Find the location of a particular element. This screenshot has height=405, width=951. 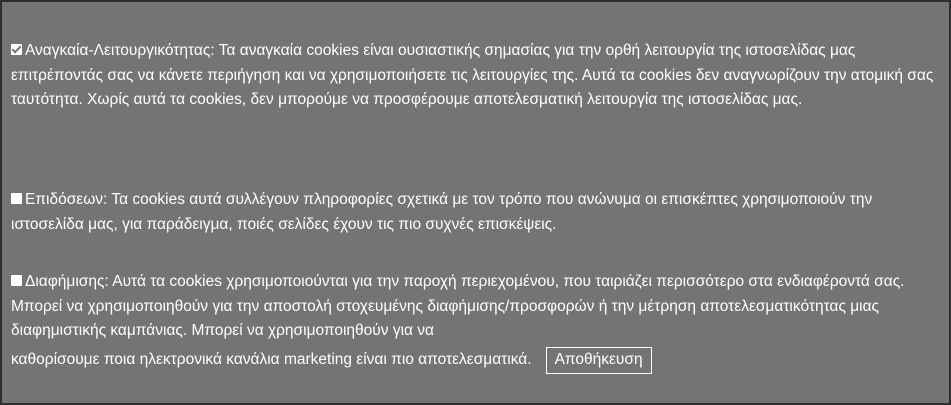

advertising-checkbox is located at coordinates (16, 280).